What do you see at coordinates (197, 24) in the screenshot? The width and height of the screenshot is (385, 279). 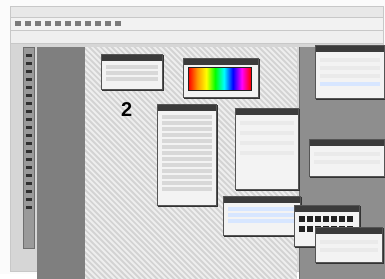 I see `menu-bar` at bounding box center [197, 24].